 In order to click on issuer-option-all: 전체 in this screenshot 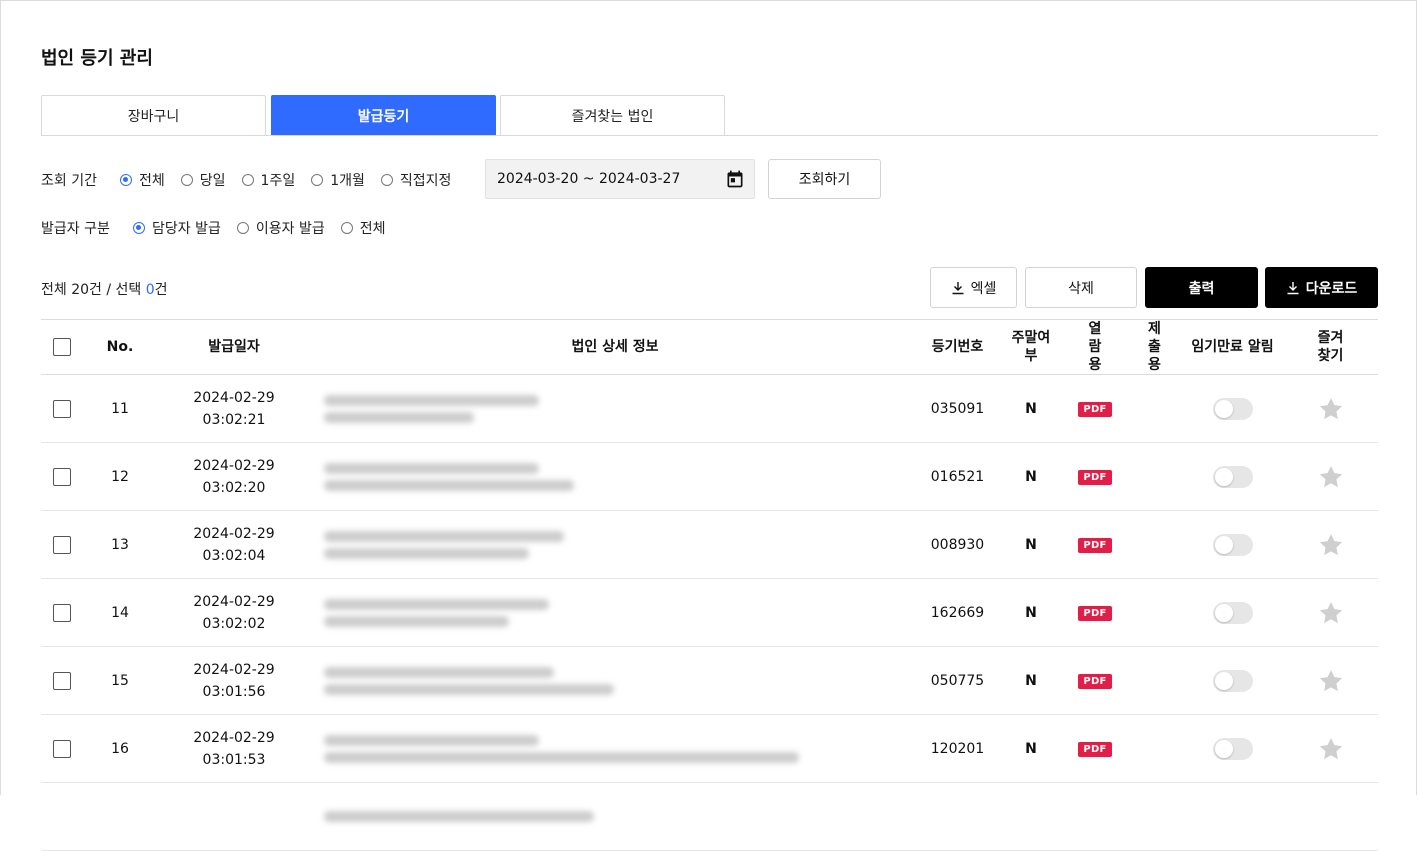, I will do `click(362, 228)`.